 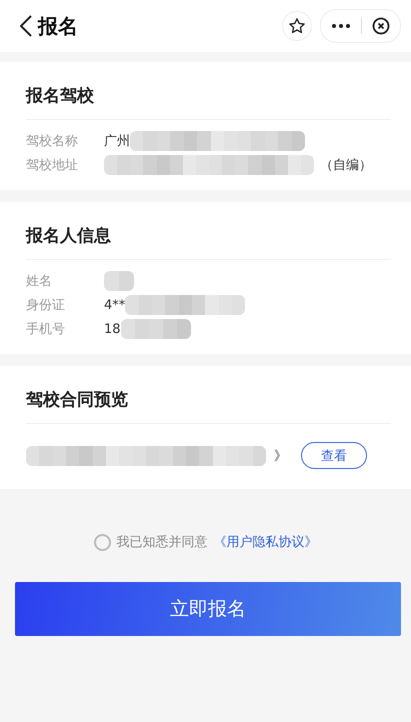 What do you see at coordinates (115, 305) in the screenshot?
I see `field-value: 4**` at bounding box center [115, 305].